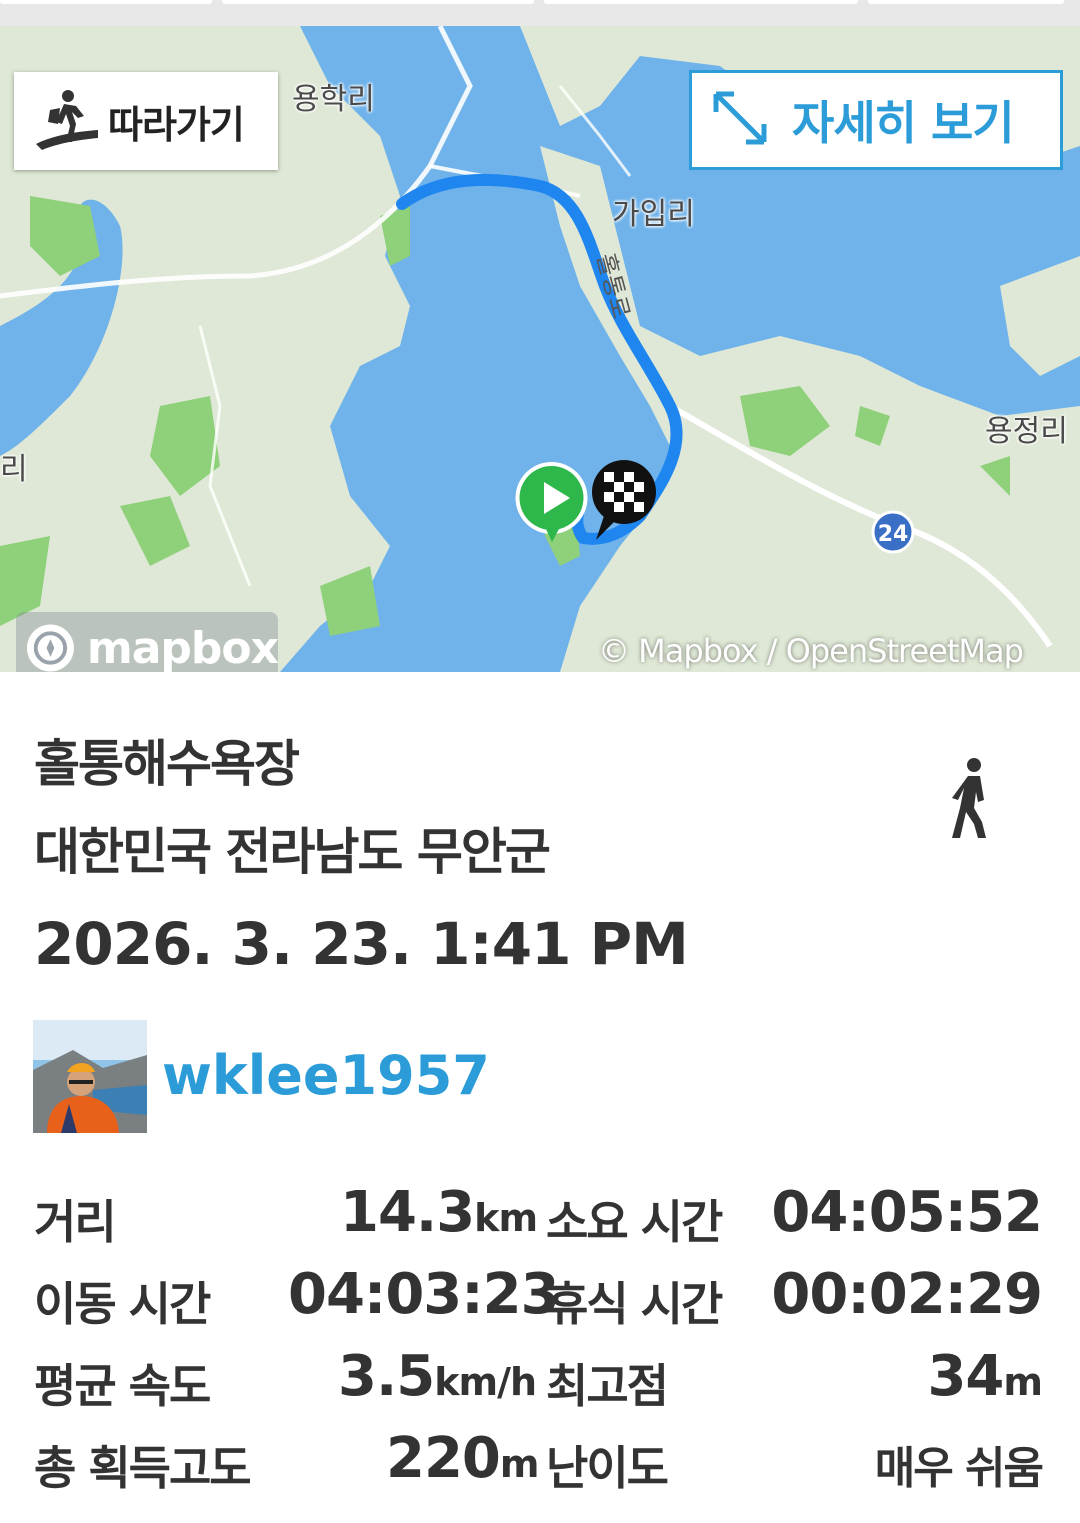 The image size is (1080, 1523). Describe the element at coordinates (424, 1294) in the screenshot. I see `moving-time-value: 04:03:23` at that location.